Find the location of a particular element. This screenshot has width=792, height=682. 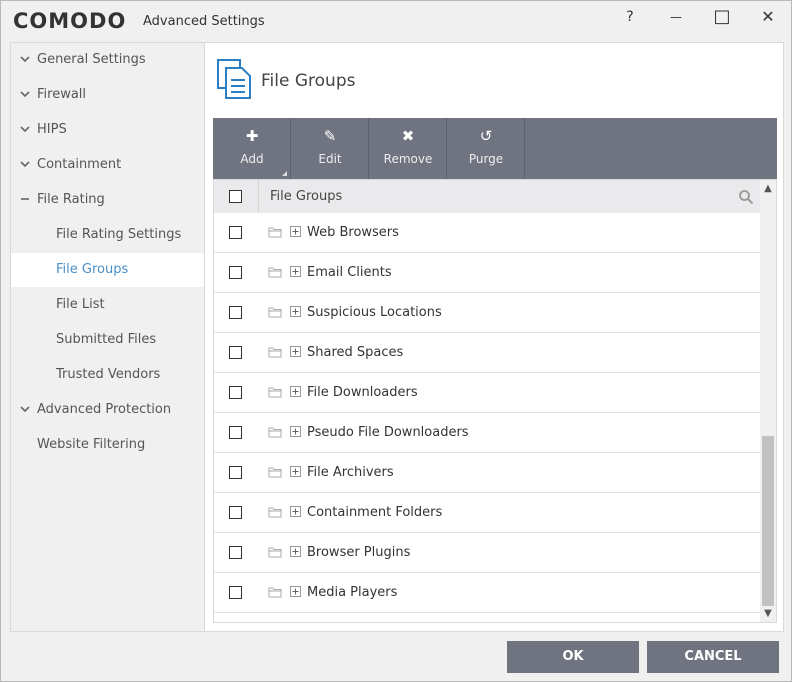

remove-button: ✖ Remove is located at coordinates (408, 148).